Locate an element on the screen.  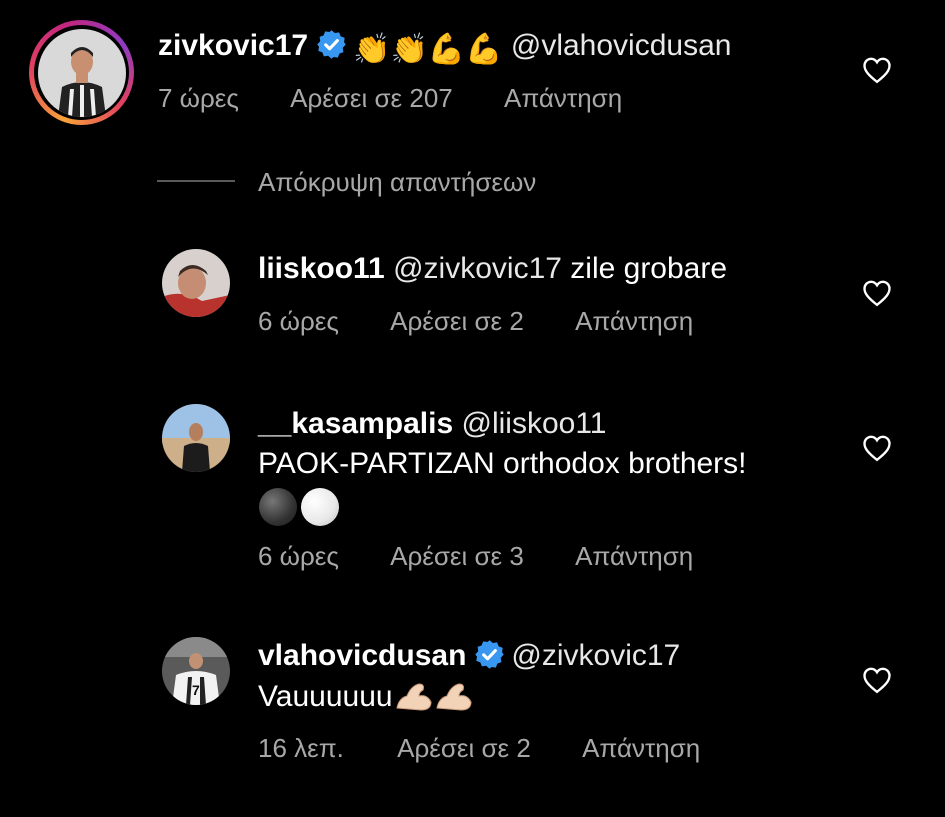
mention-link: @vlahovicdusan is located at coordinates (621, 45).